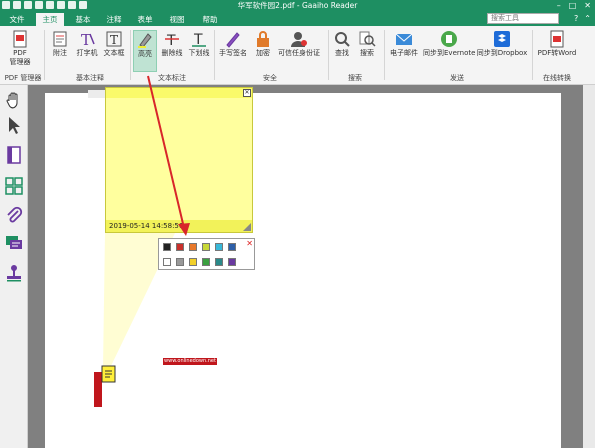 Image resolution: width=595 pixels, height=448 pixels. What do you see at coordinates (145, 40) in the screenshot?
I see `highlight-icon` at bounding box center [145, 40].